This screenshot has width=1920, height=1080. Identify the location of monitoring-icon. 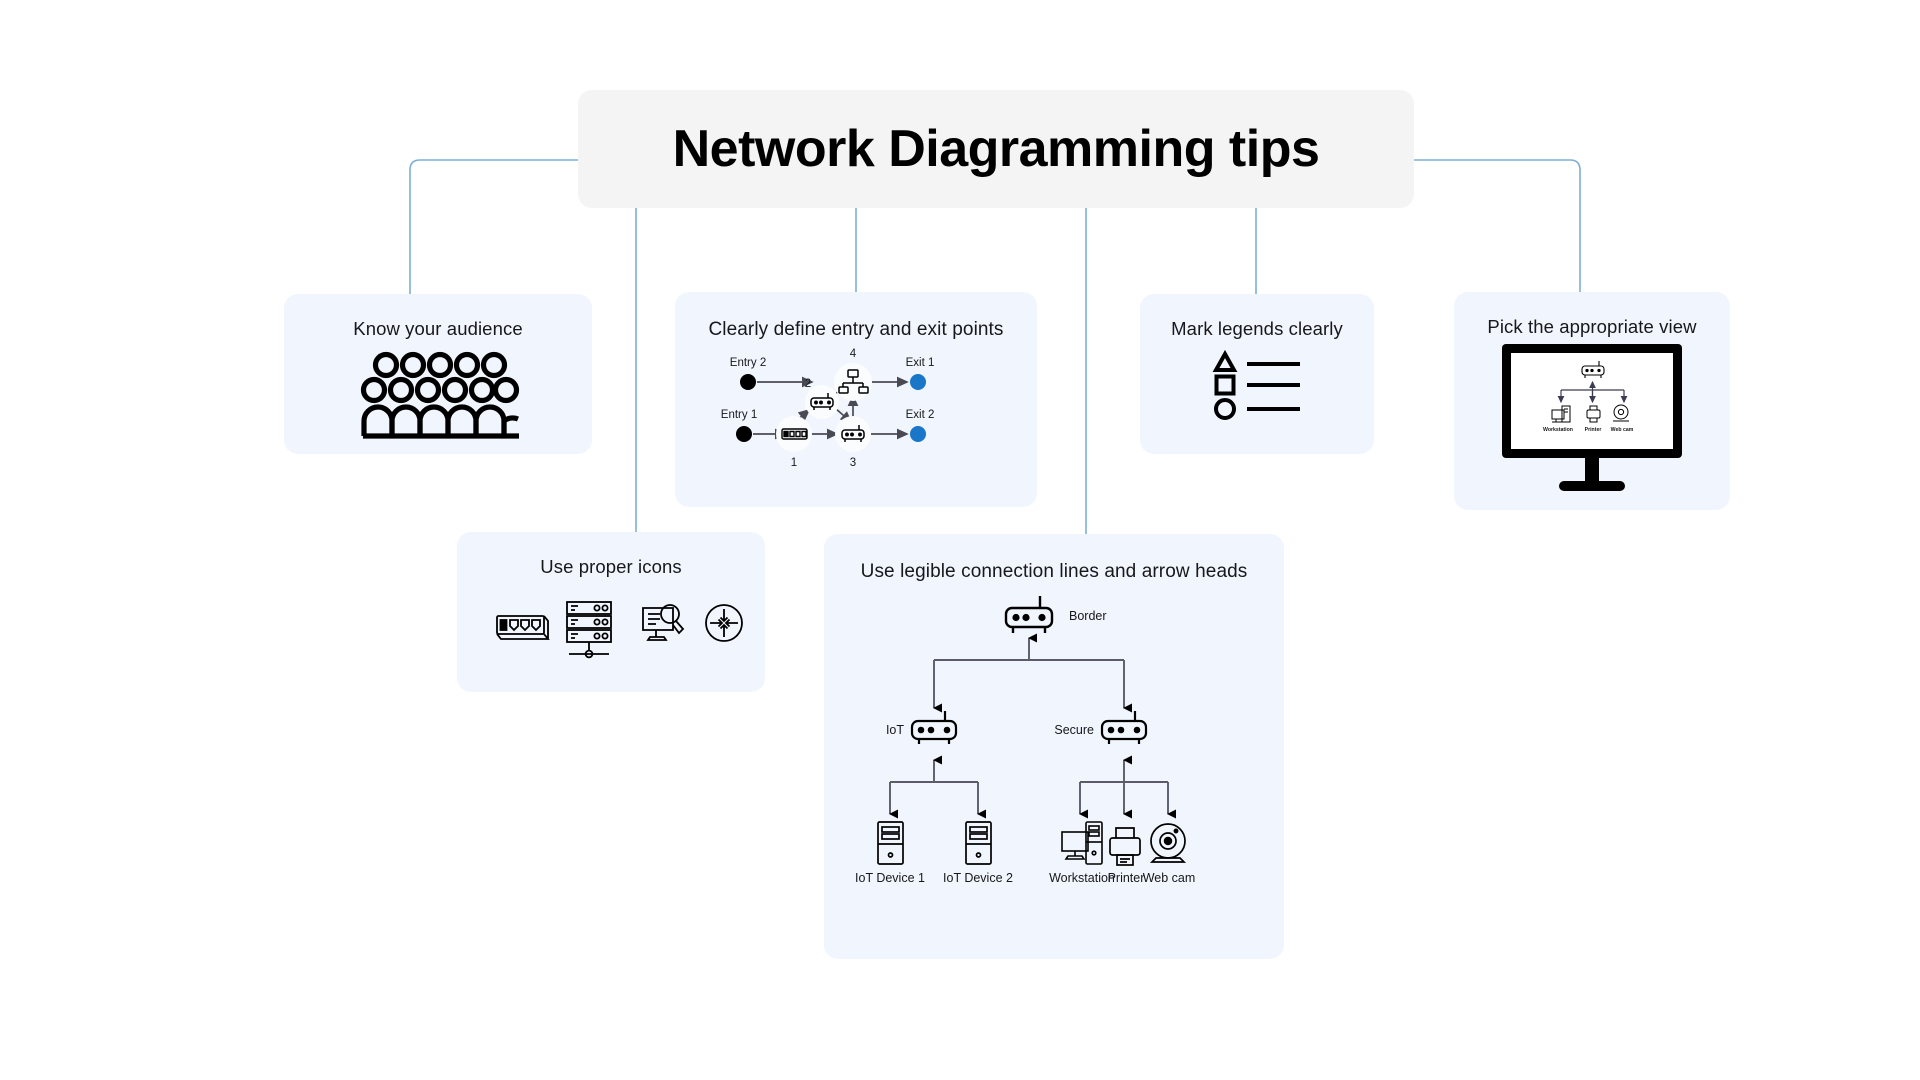
(663, 622).